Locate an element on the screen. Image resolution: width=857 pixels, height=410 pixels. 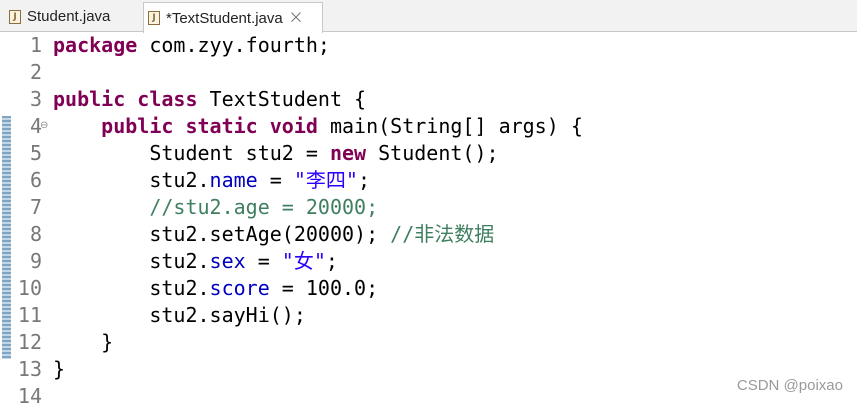
line-number: 10 is located at coordinates (29, 288).